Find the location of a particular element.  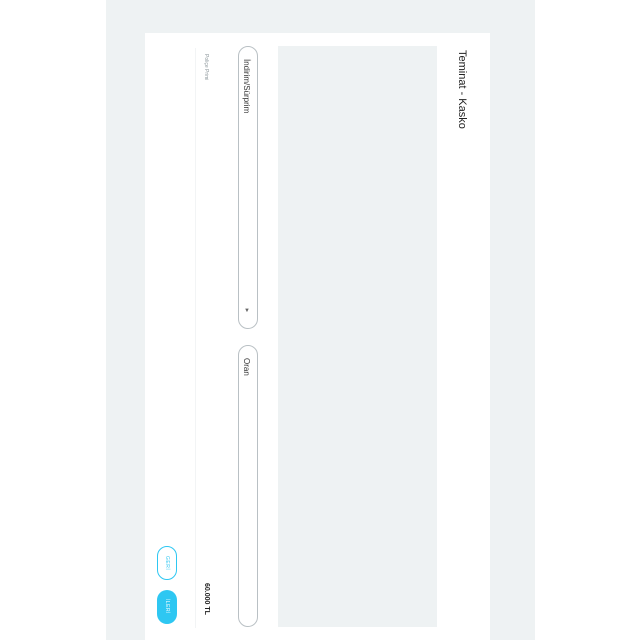

next-button-label: İLERİ is located at coordinates (167, 607).